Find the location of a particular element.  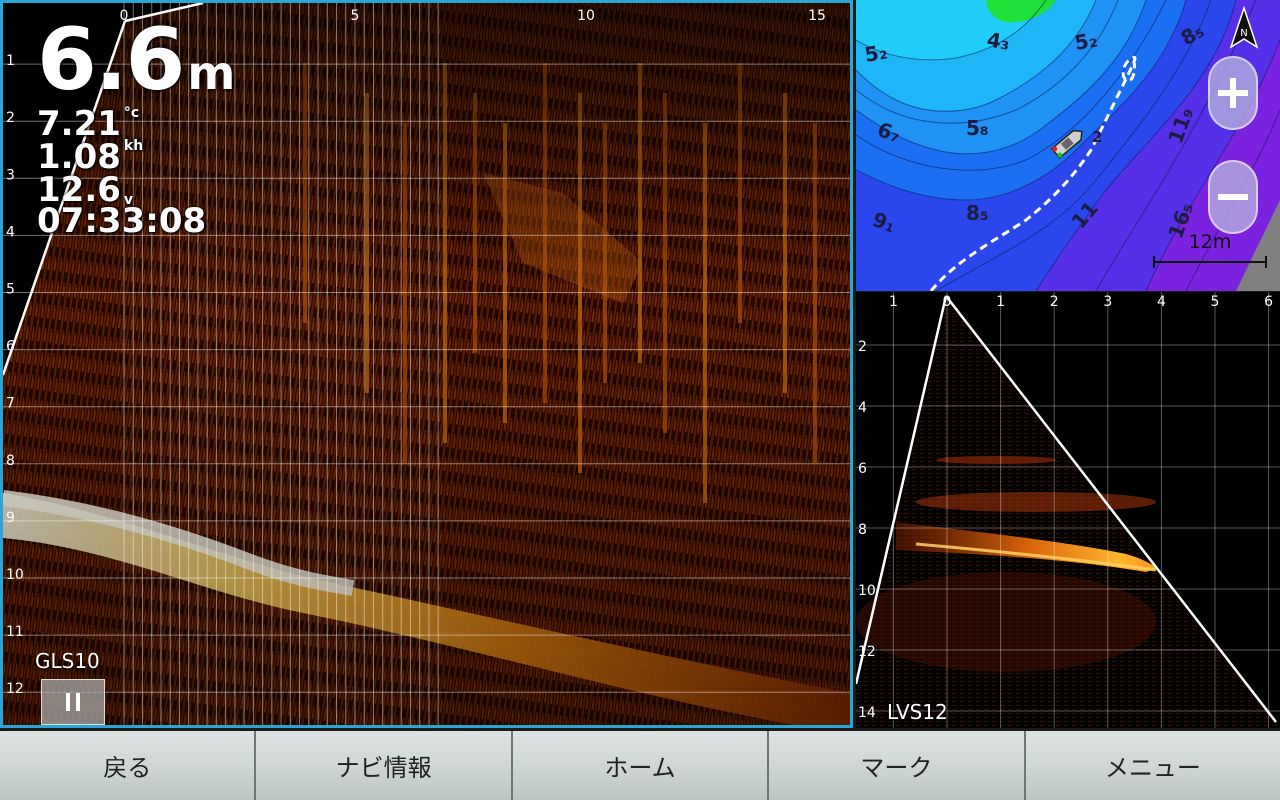

range-label: 10 is located at coordinates (586, 16).